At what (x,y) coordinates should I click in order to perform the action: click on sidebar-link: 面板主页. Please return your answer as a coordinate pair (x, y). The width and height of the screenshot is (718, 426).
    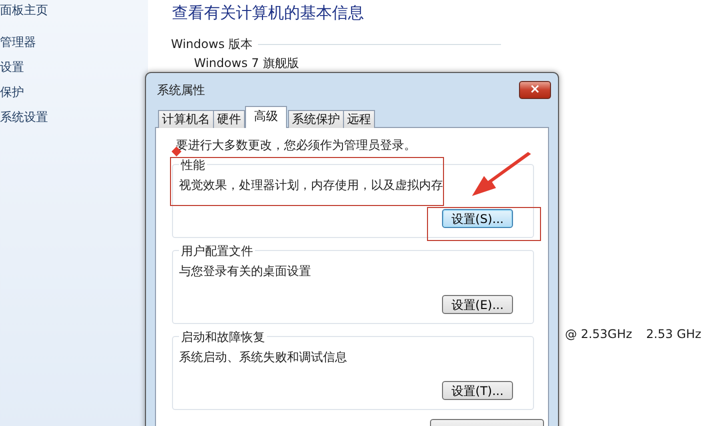
    Looking at the image, I should click on (74, 10).